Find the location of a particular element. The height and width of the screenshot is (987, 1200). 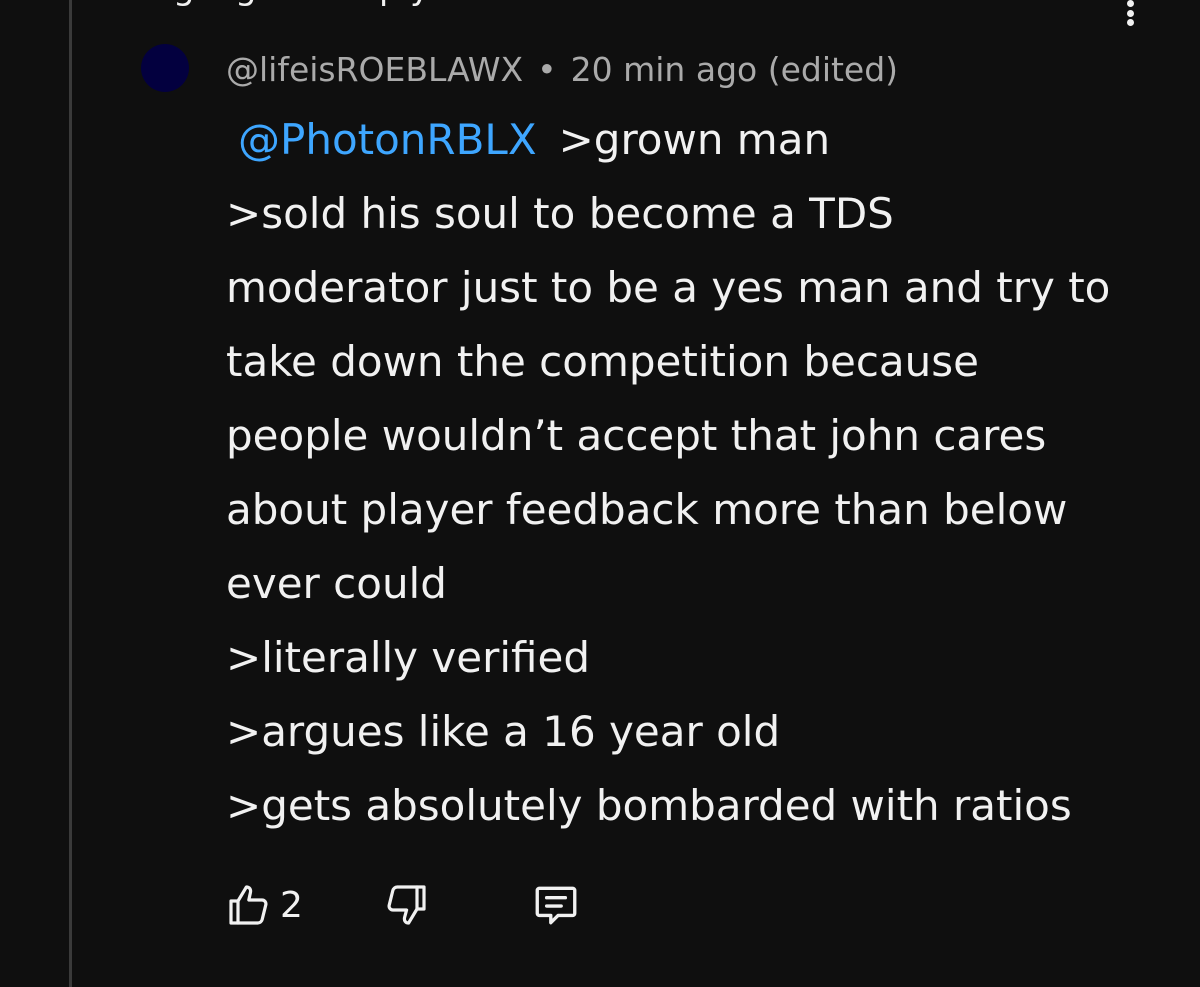

comment-line: >sold his soul to become a TDS is located at coordinates (560, 213).